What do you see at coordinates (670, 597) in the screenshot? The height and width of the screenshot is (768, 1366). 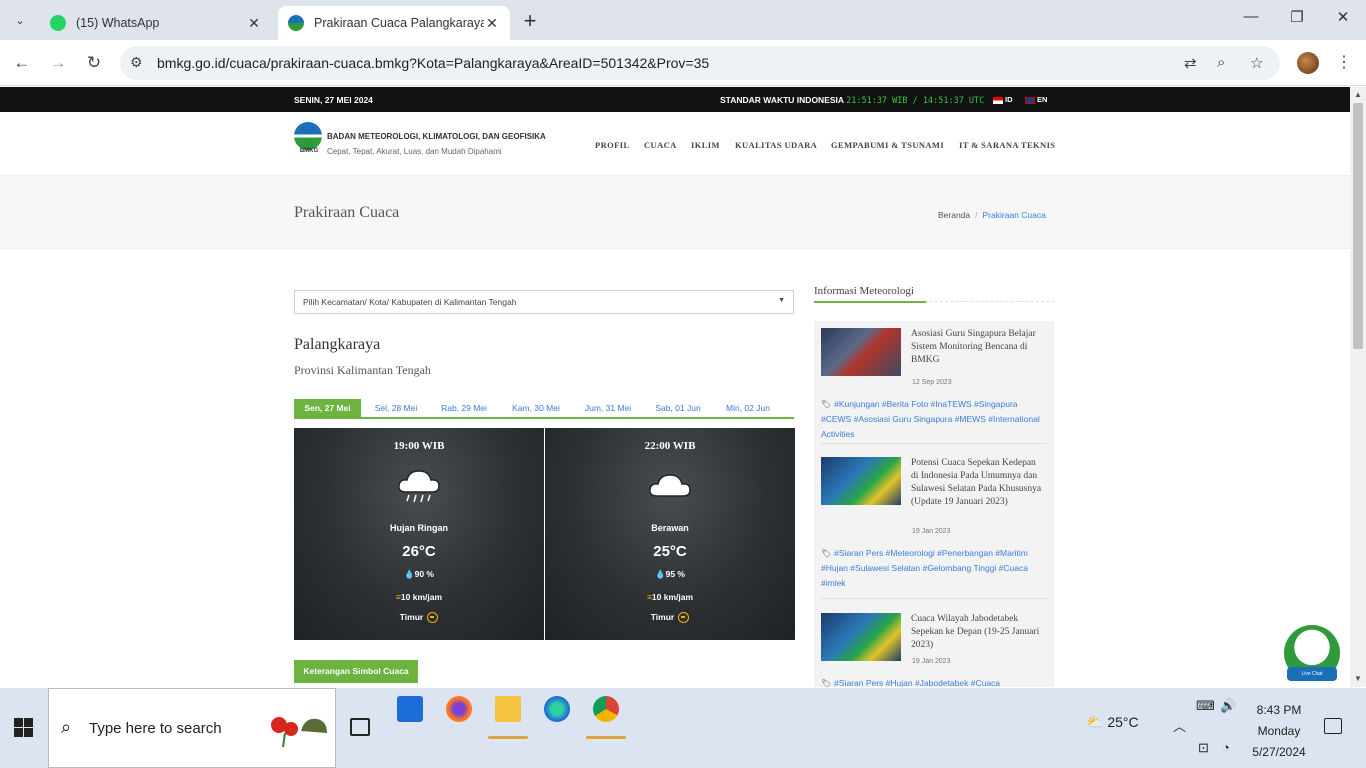 I see `forecast-wind: ≡10 km/jam` at bounding box center [670, 597].